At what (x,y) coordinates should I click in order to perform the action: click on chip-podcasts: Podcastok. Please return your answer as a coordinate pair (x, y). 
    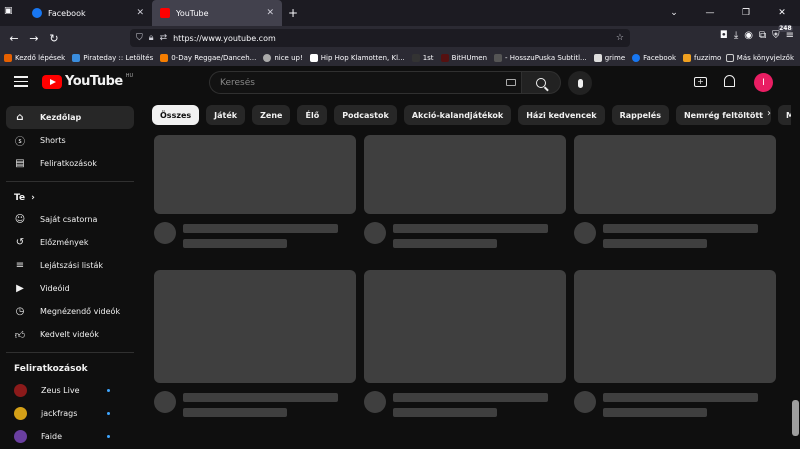
    Looking at the image, I should click on (365, 115).